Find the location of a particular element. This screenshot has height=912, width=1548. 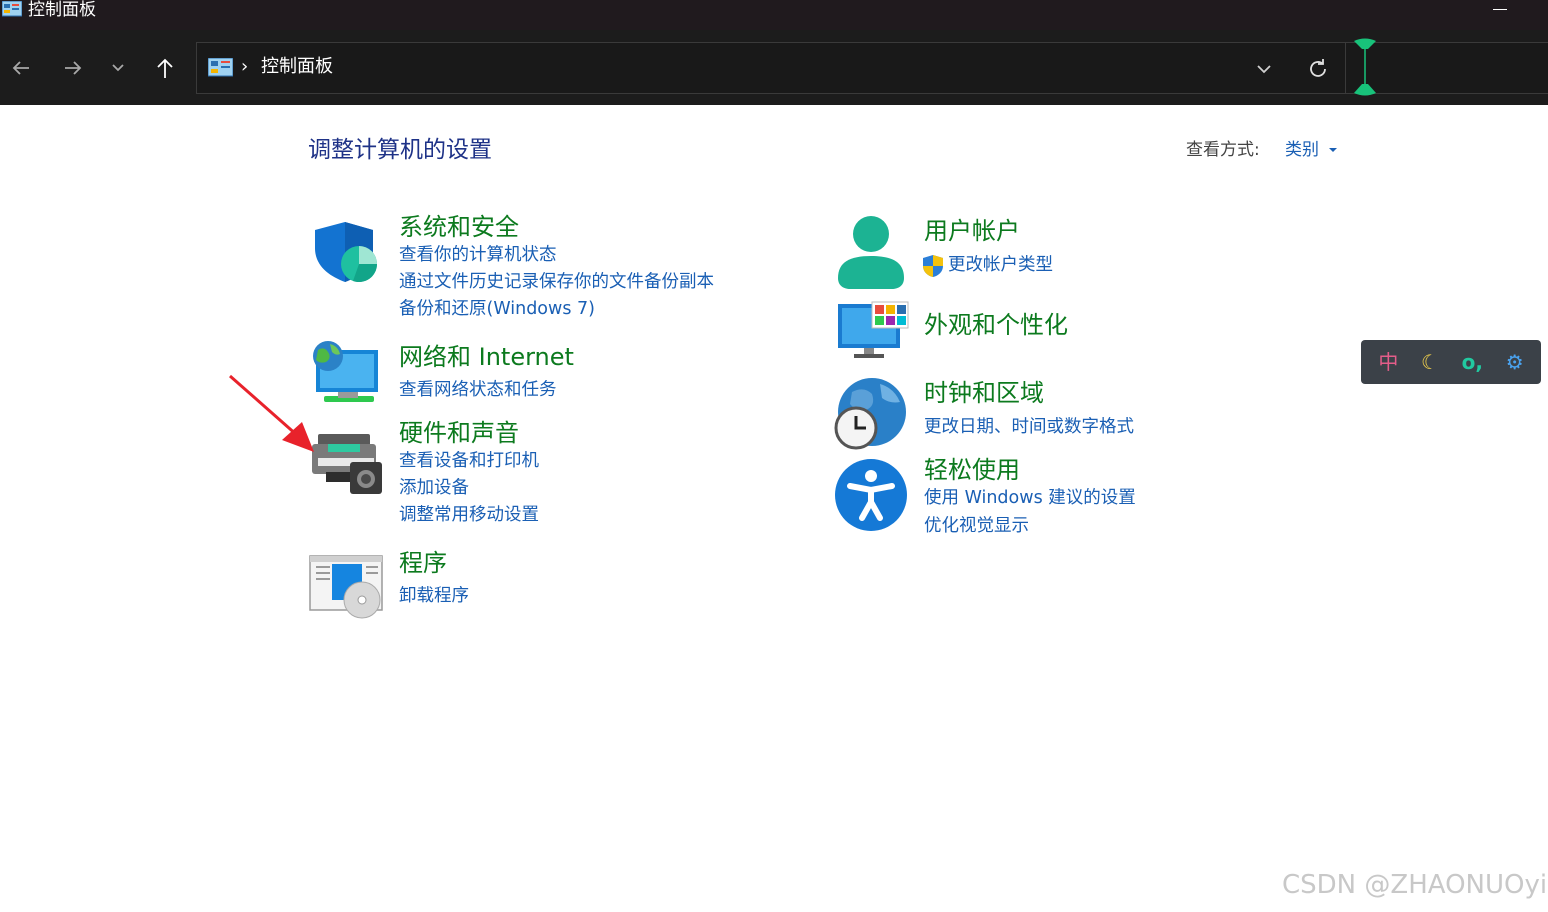

link-file-history-backup: 通过文件历史记录保存你的文件备份副本 is located at coordinates (556, 282).